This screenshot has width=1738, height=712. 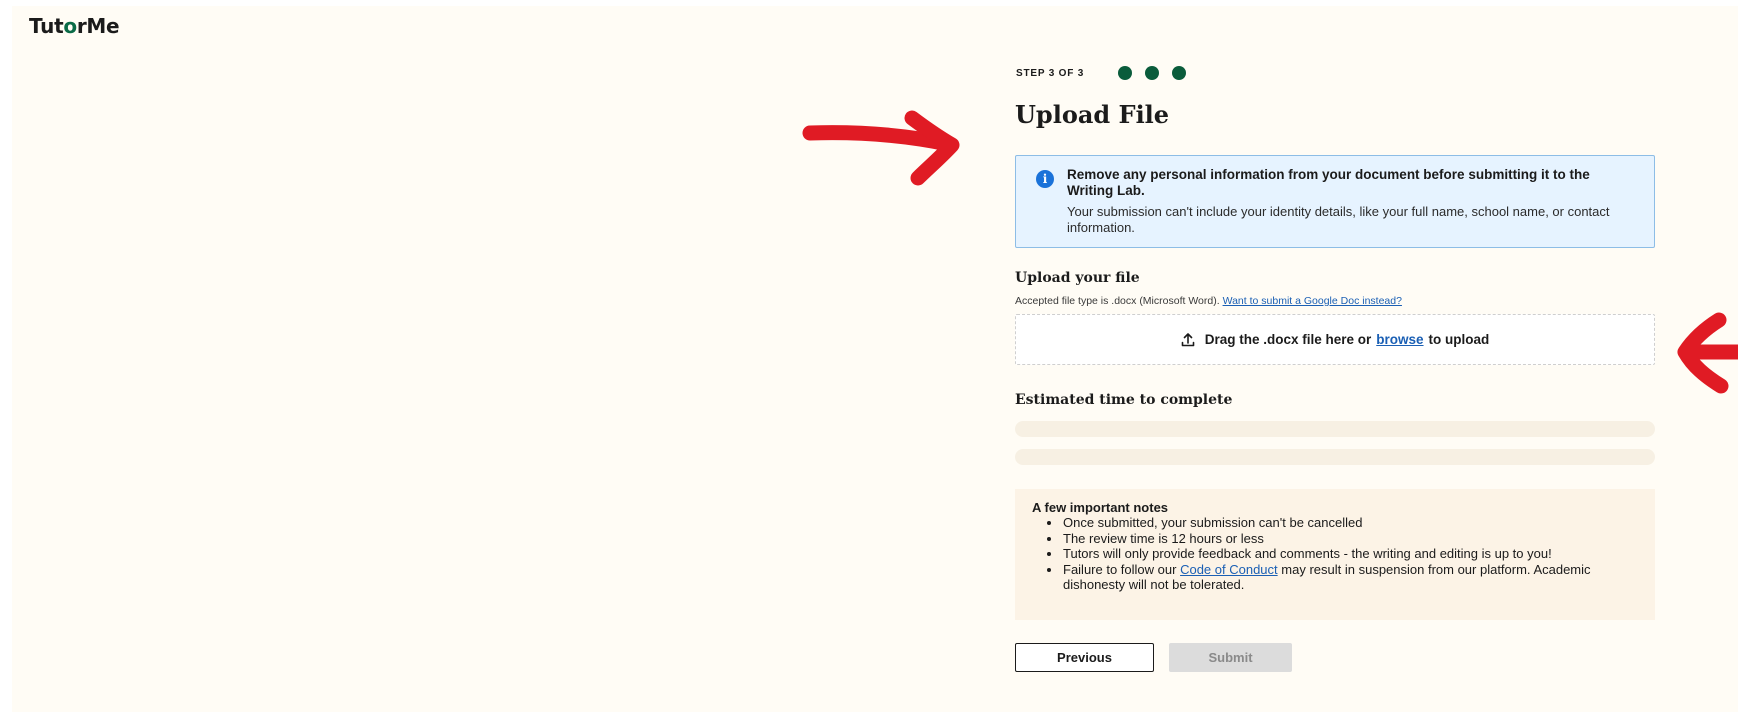 What do you see at coordinates (1050, 73) in the screenshot?
I see `step-label: STEP 3 OF 3` at bounding box center [1050, 73].